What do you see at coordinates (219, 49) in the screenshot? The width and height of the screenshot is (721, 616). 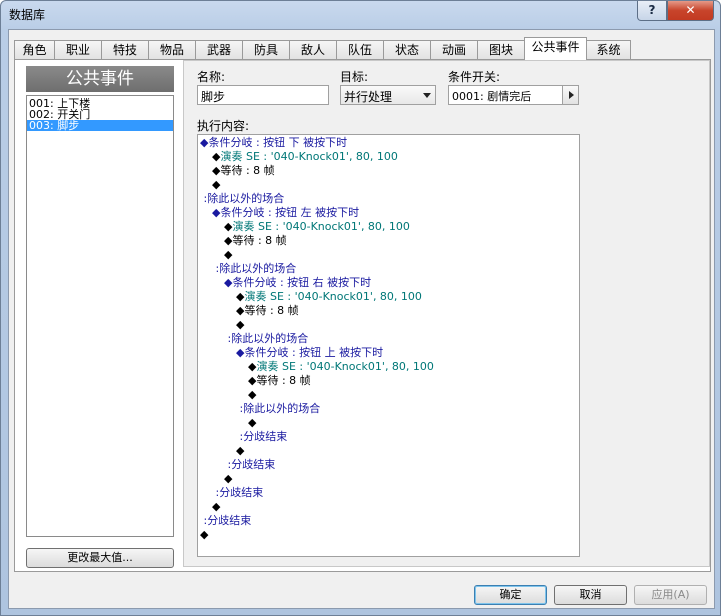 I see `tab-4: 武器` at bounding box center [219, 49].